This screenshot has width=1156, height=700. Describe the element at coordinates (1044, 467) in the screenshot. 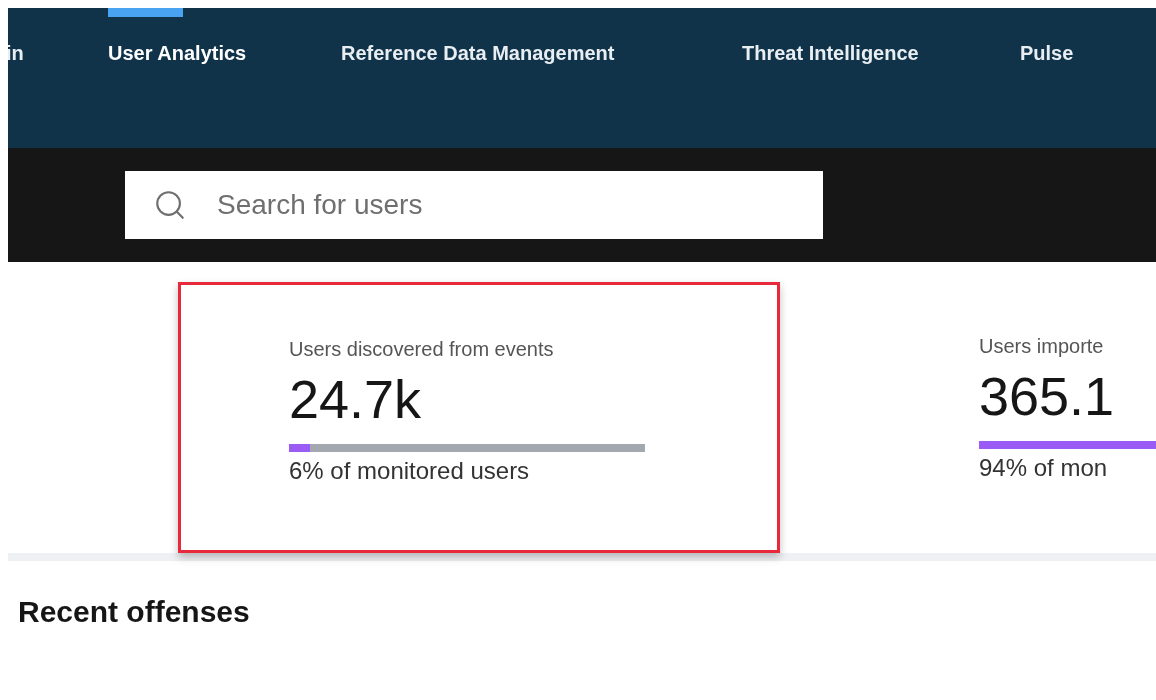

I see `stat-caption: 94% of mon` at that location.